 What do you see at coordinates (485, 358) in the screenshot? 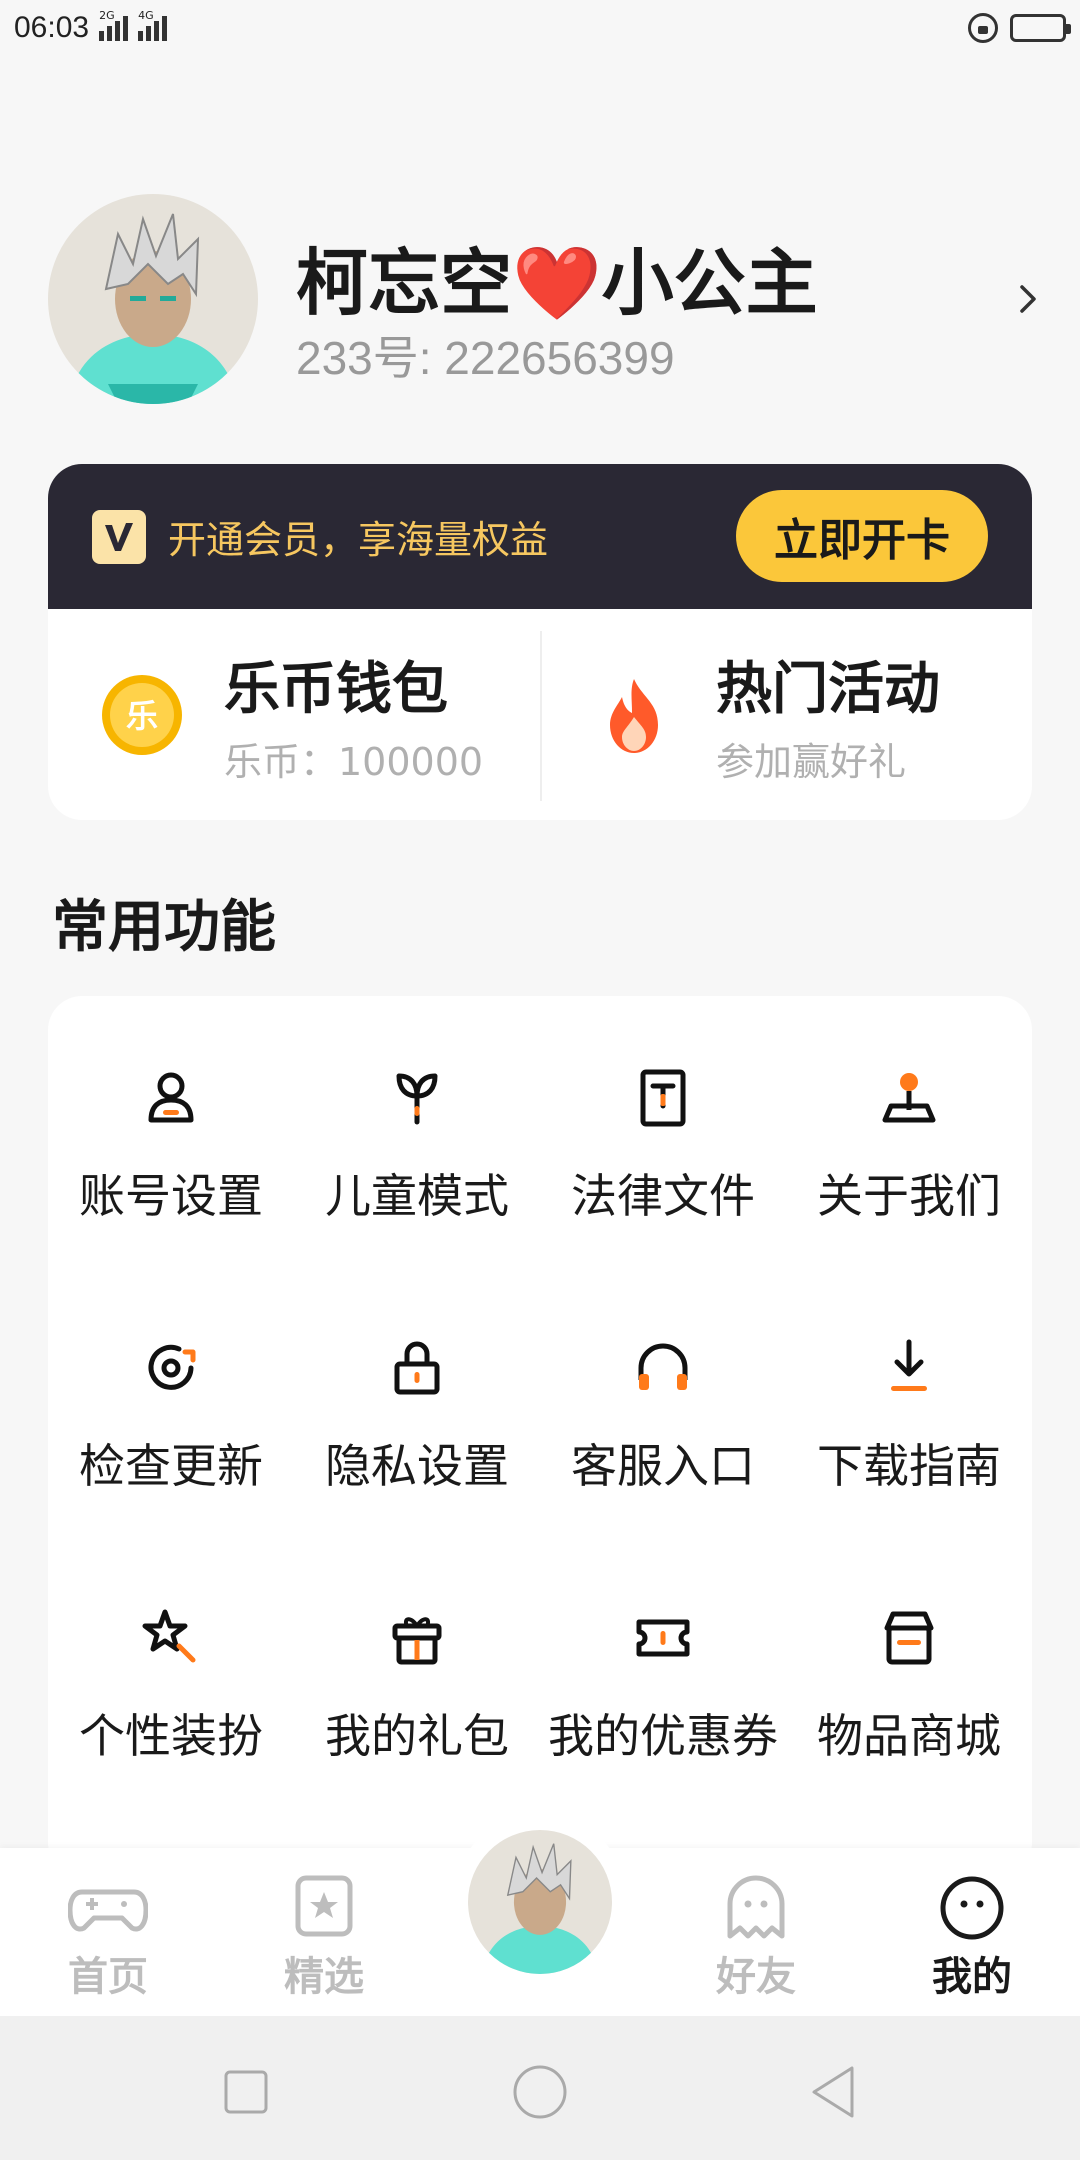
I see `user-id: 233号: 222656399` at bounding box center [485, 358].